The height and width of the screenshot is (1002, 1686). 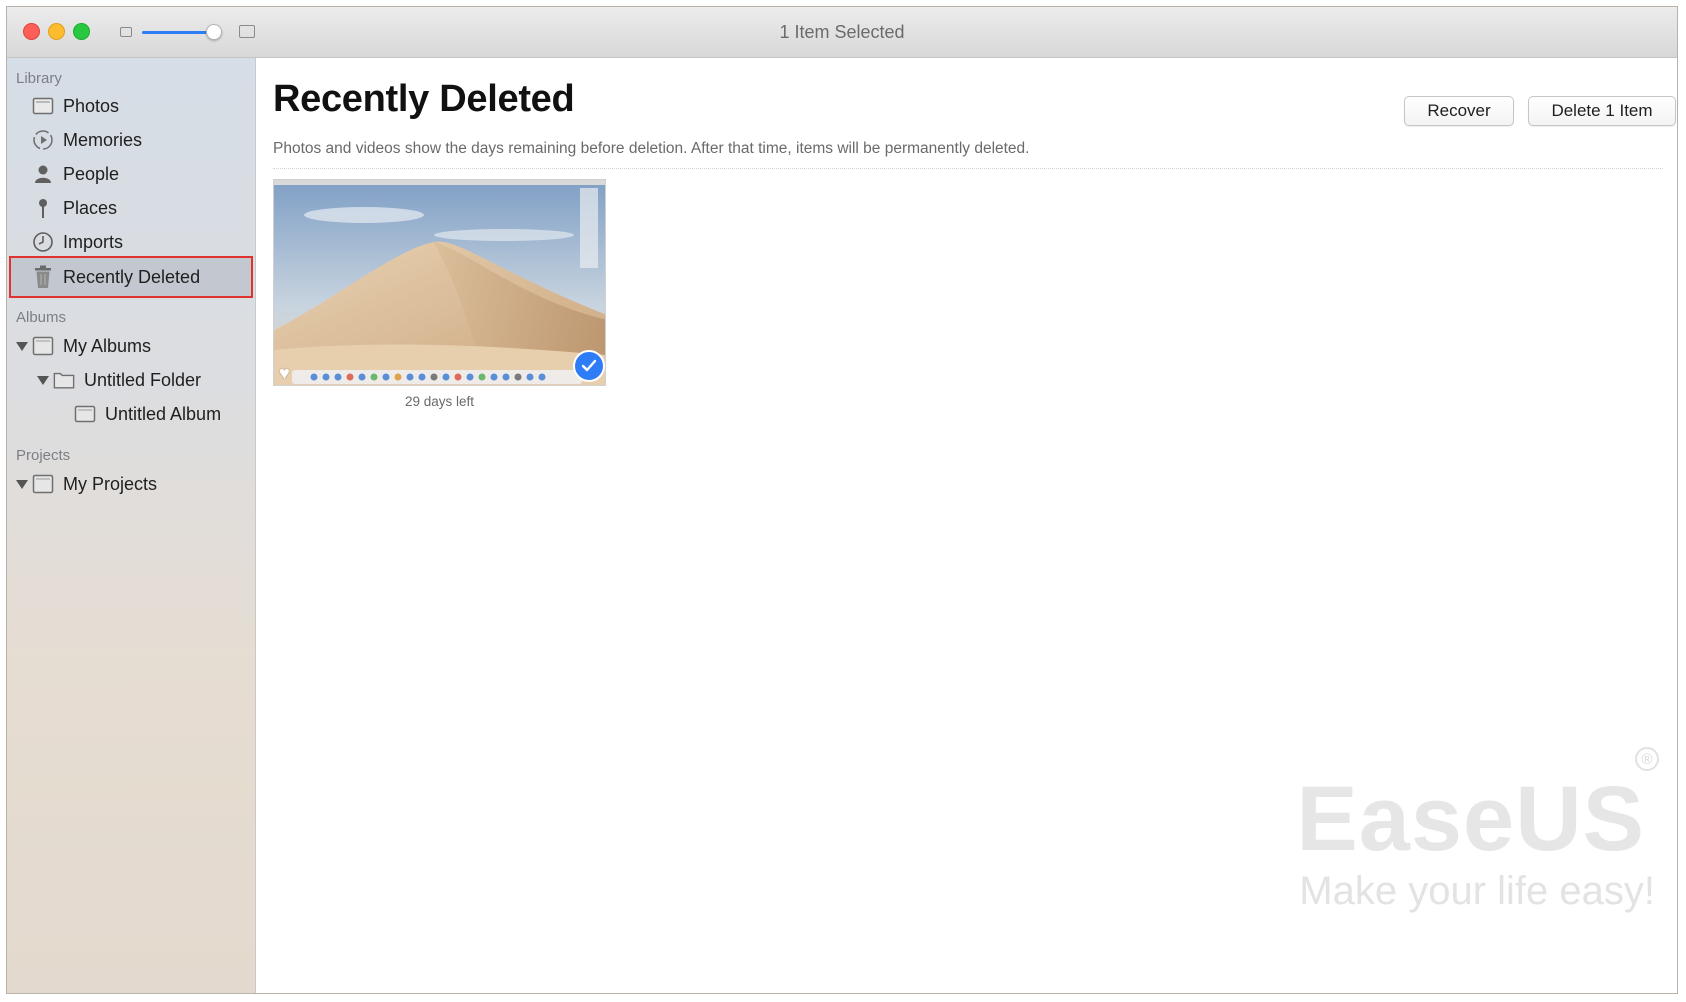 I want to click on sidebar-item-label: Untitled Folder, so click(x=143, y=379).